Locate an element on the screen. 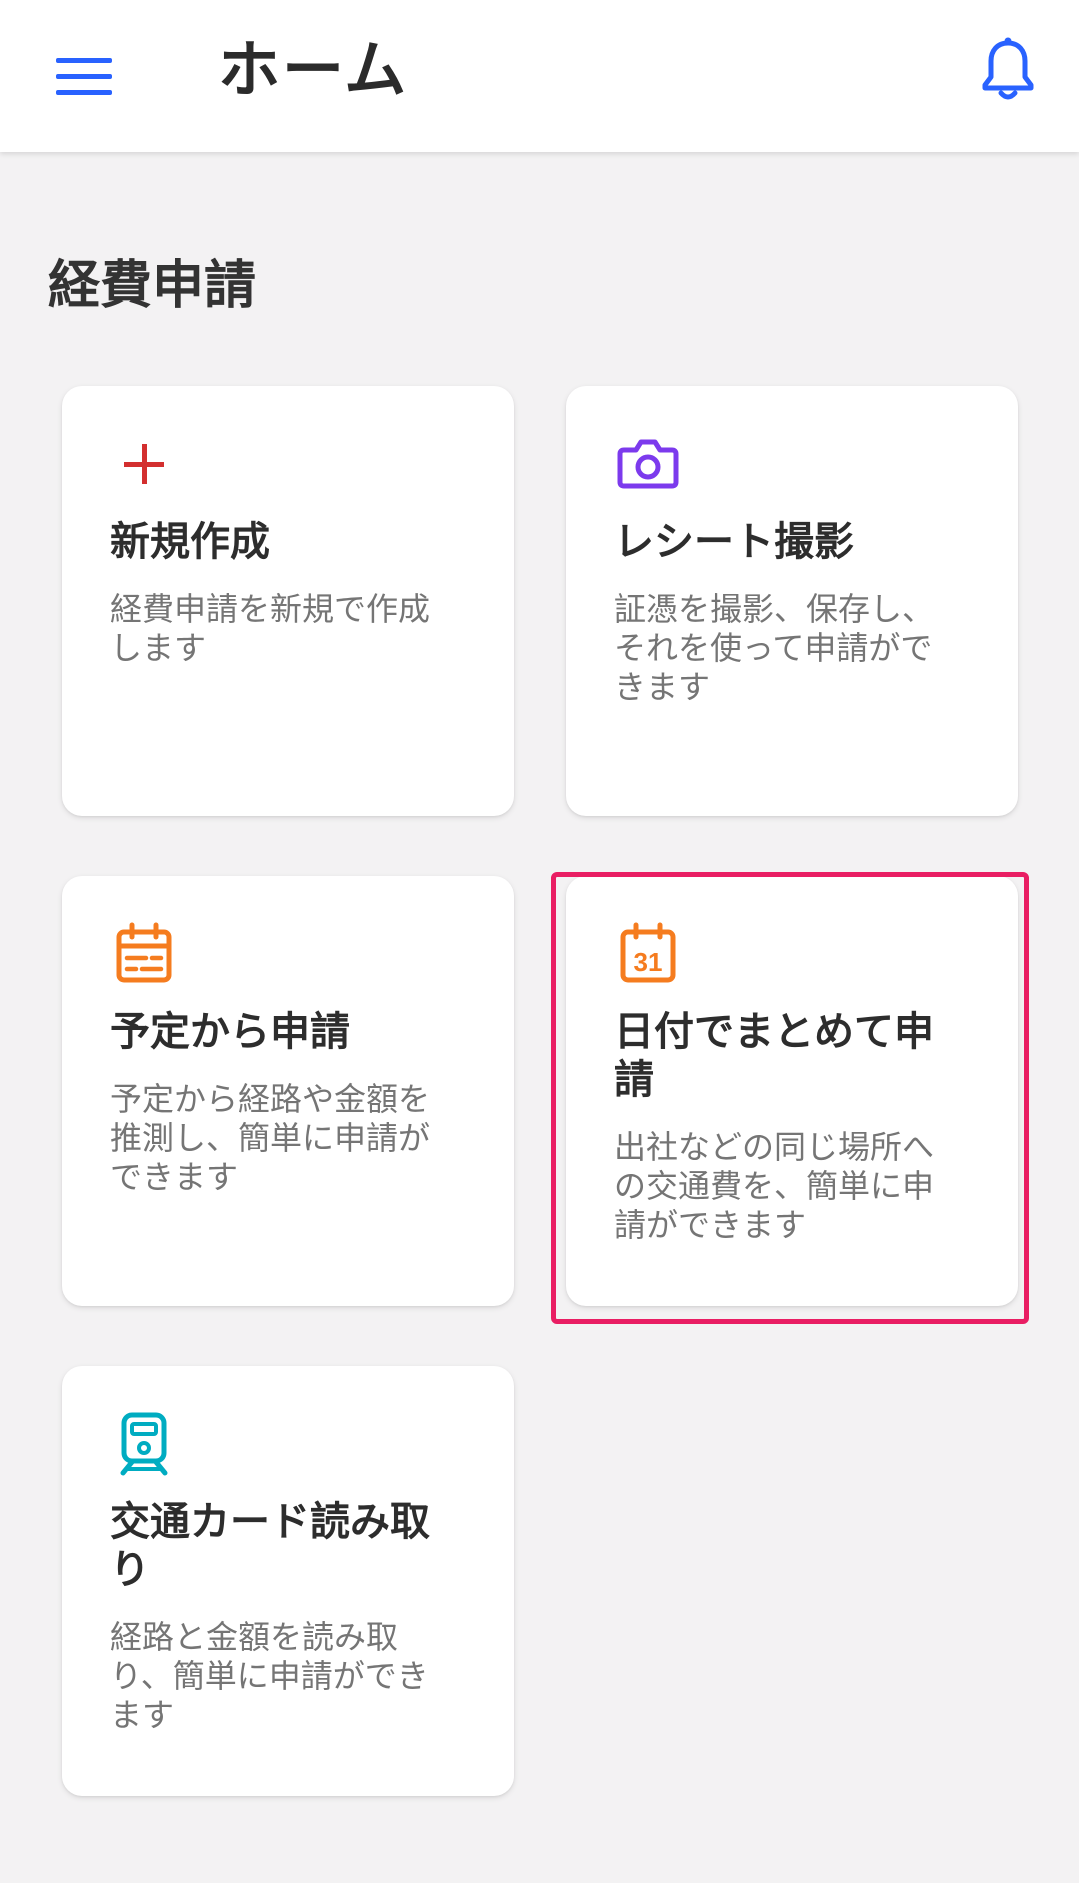  train-icon is located at coordinates (144, 1444).